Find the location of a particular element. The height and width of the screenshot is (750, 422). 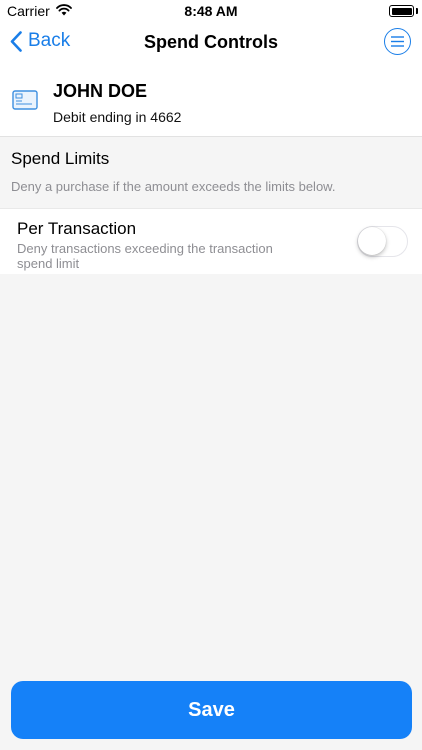

status-bar: Carrier 8:48 AM is located at coordinates (211, 11).